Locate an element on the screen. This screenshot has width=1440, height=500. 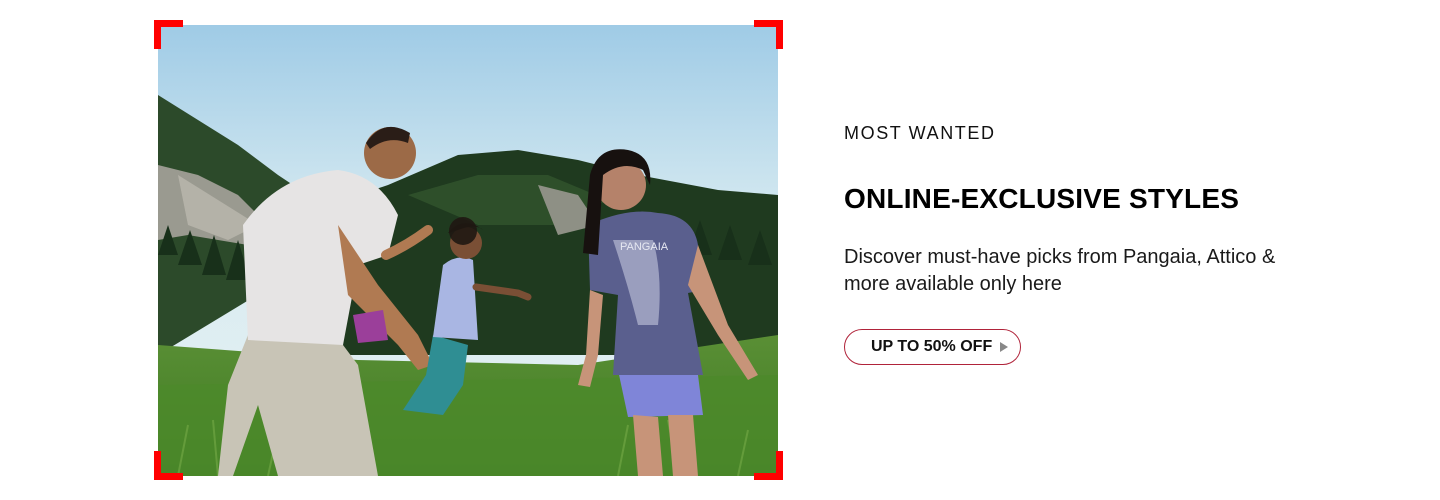
eyebrow-label: MOST WANTED is located at coordinates (920, 133).